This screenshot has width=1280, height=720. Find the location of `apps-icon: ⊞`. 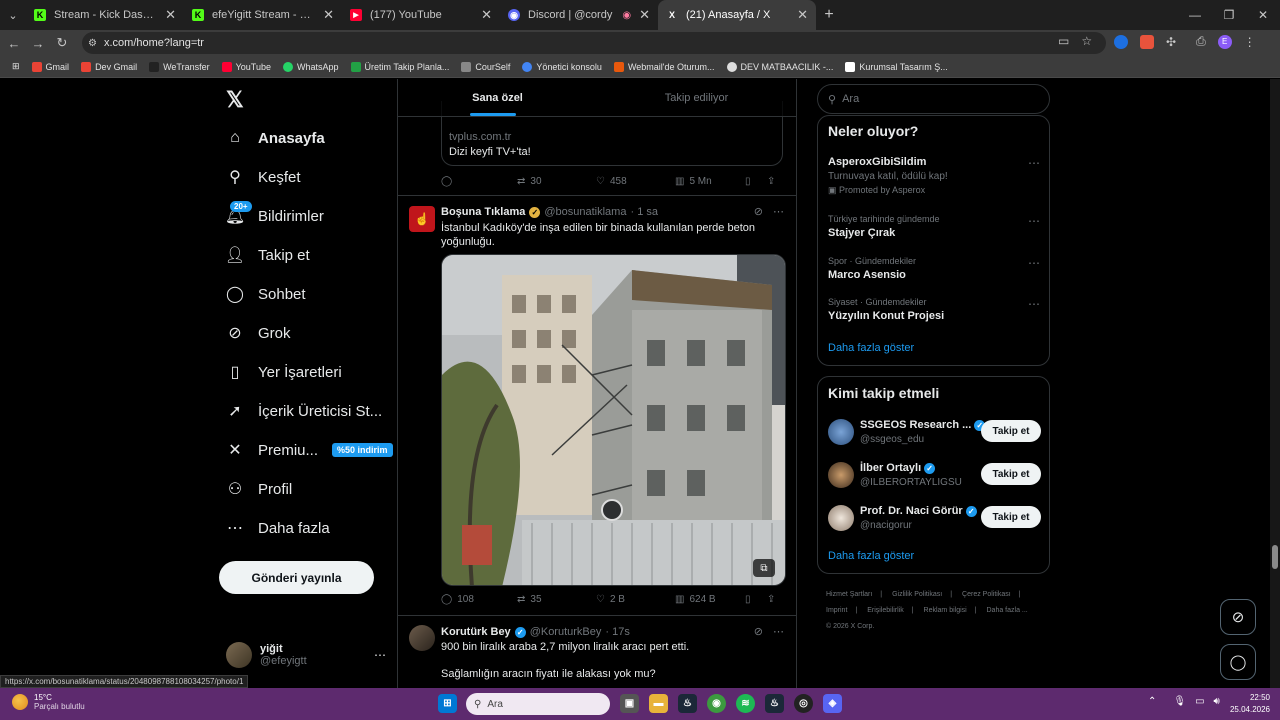

apps-icon: ⊞ is located at coordinates (16, 66).